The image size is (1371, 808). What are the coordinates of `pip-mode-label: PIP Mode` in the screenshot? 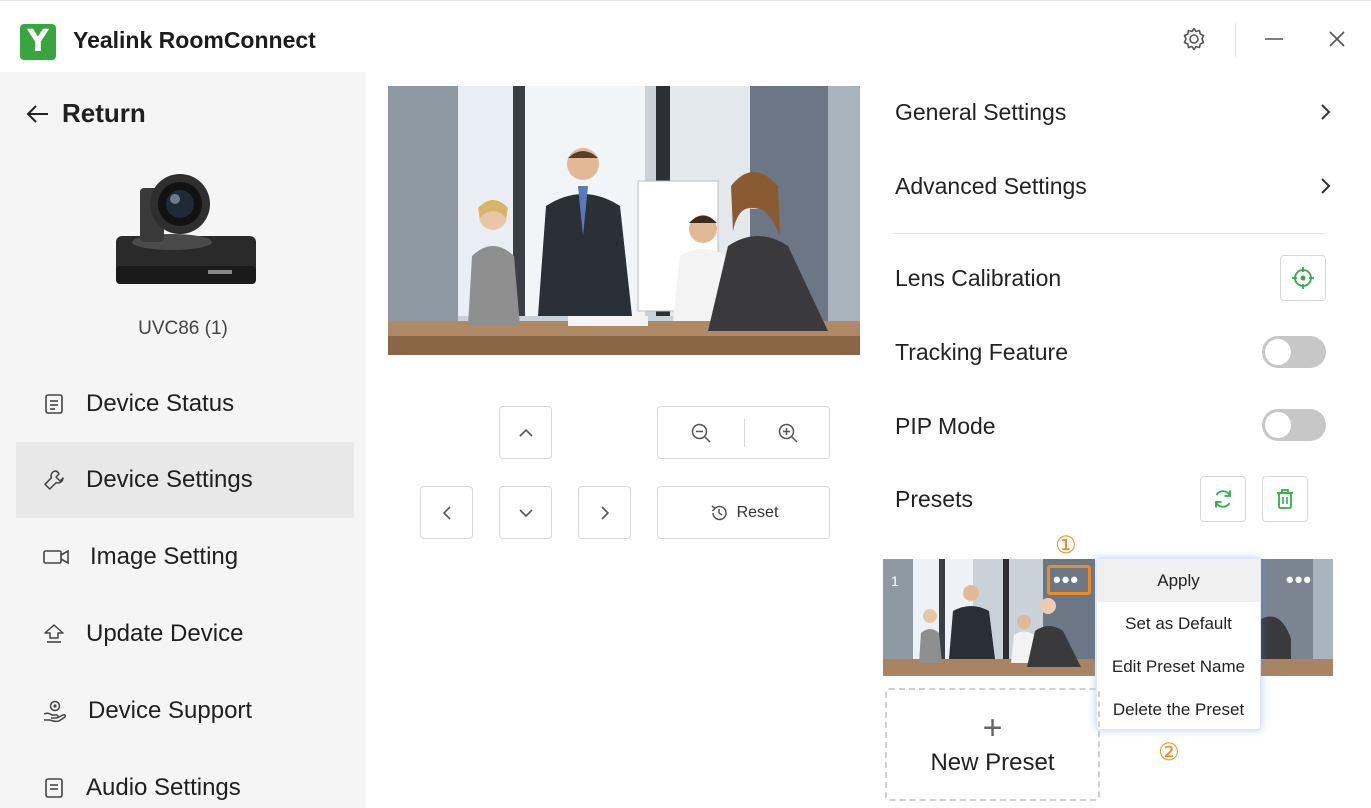 It's located at (945, 425).